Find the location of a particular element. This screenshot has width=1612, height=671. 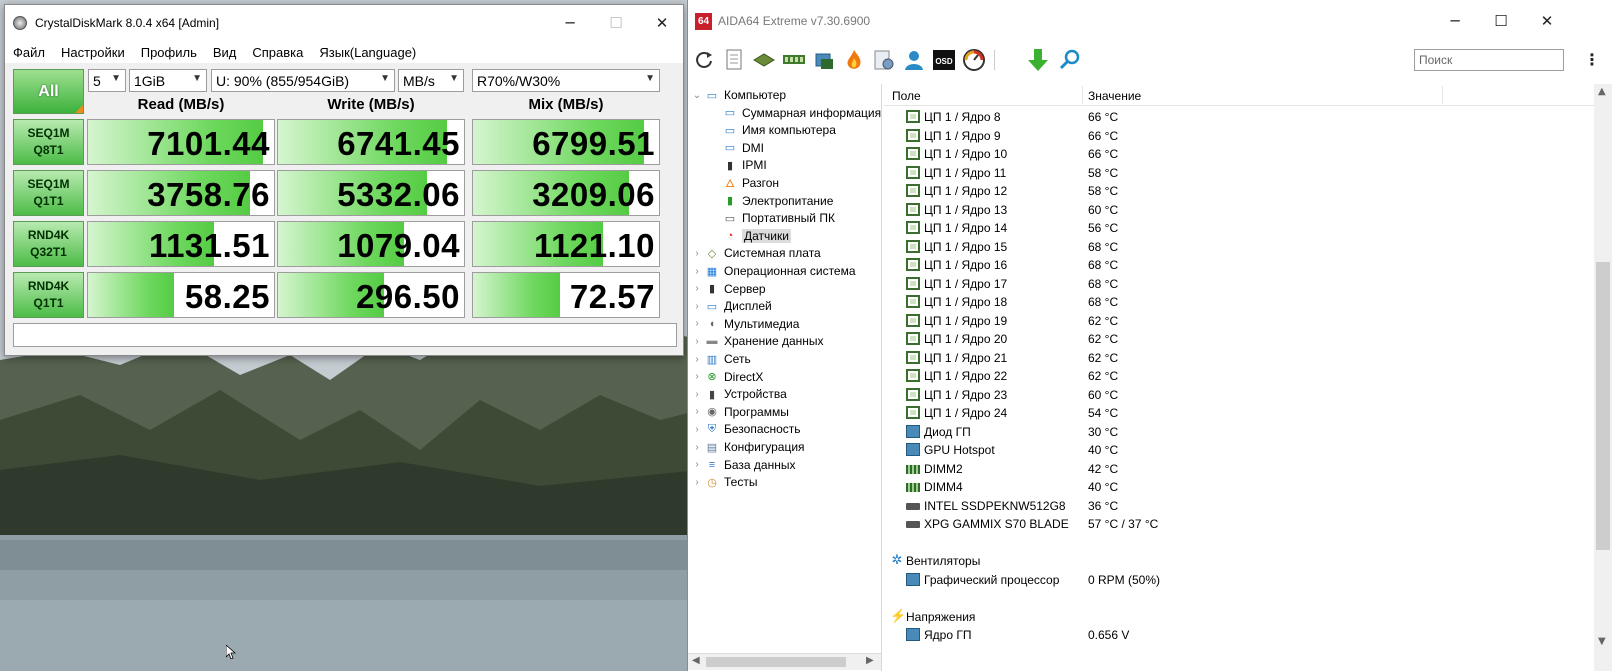

unit-select: MB/s ▼ is located at coordinates (431, 80).